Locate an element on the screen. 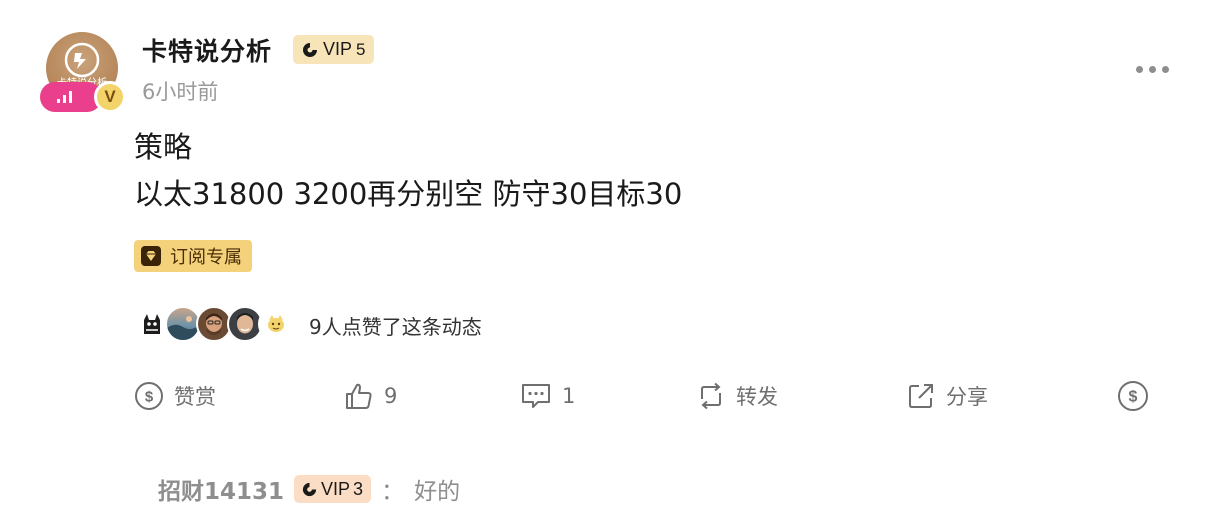 This screenshot has width=1208, height=518. diamond-icon is located at coordinates (151, 256).